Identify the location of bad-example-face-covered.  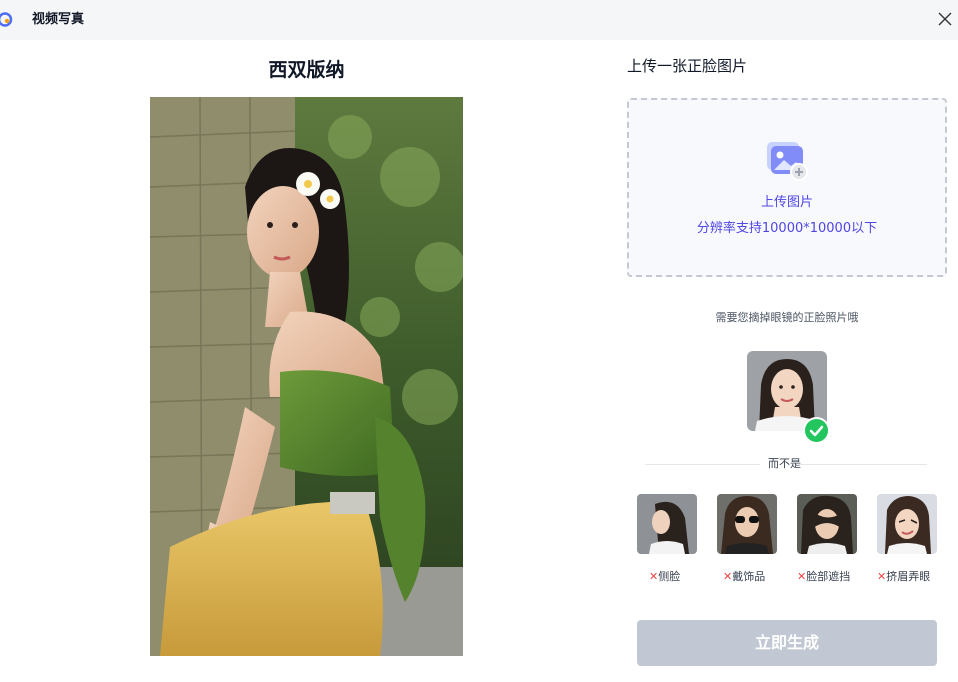
(827, 524).